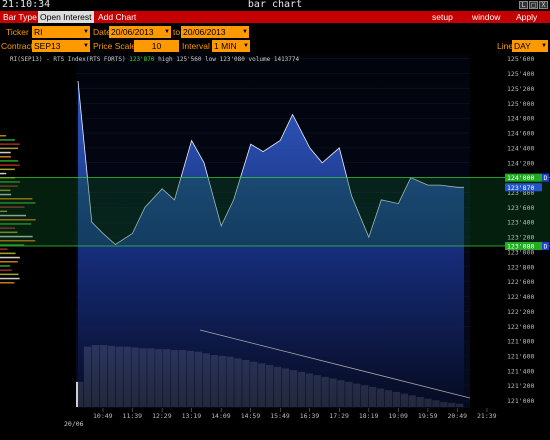  What do you see at coordinates (162, 416) in the screenshot?
I see `x-tick-label: 12:29` at bounding box center [162, 416].